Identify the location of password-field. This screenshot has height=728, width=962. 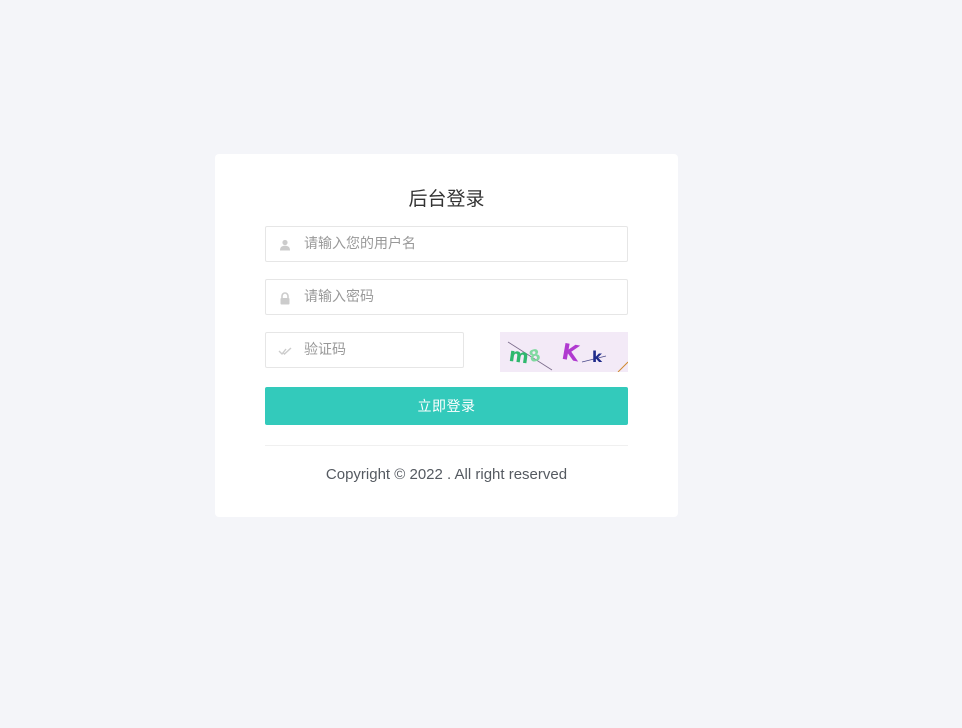
(446, 297).